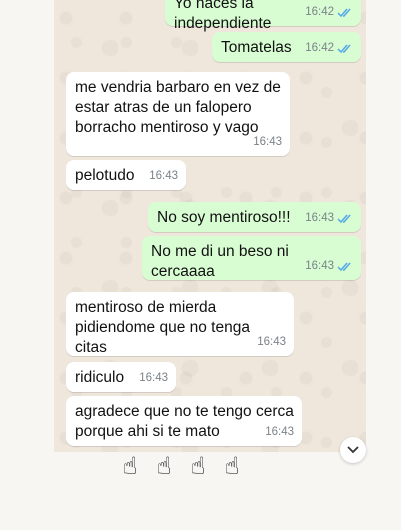 The width and height of the screenshot is (401, 530). I want to click on chevron-down-icon, so click(353, 450).